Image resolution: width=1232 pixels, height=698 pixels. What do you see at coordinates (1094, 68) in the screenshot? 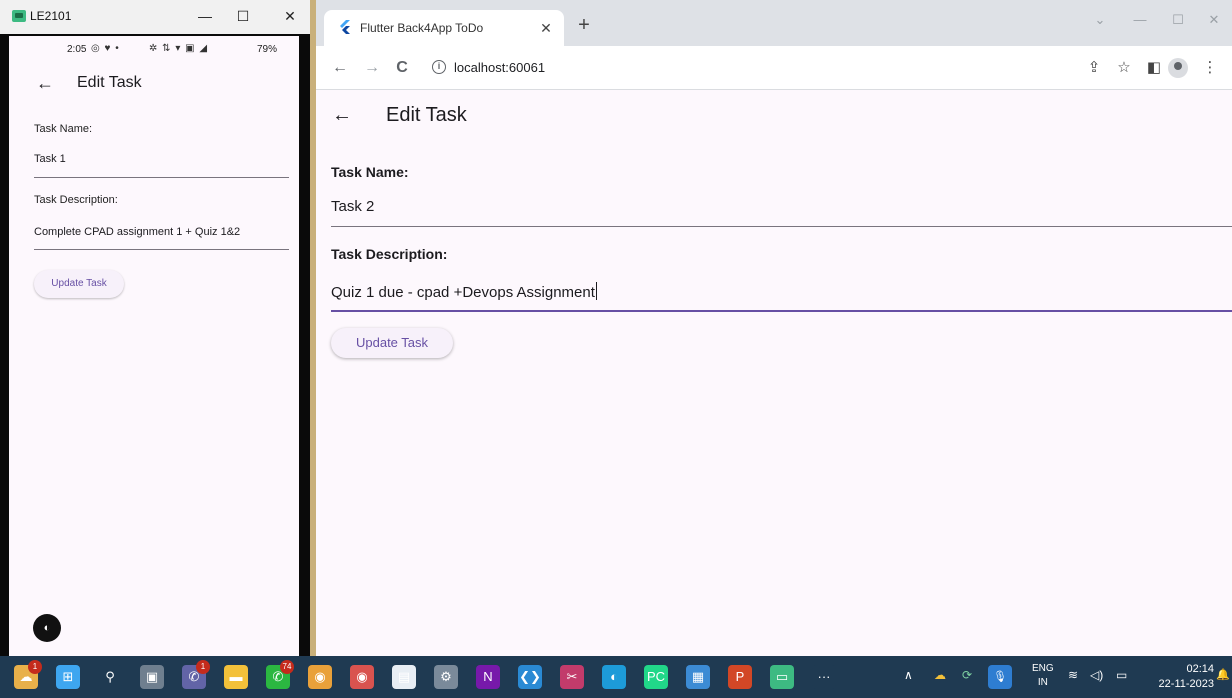
I see `share-icon: ⇪` at bounding box center [1094, 68].